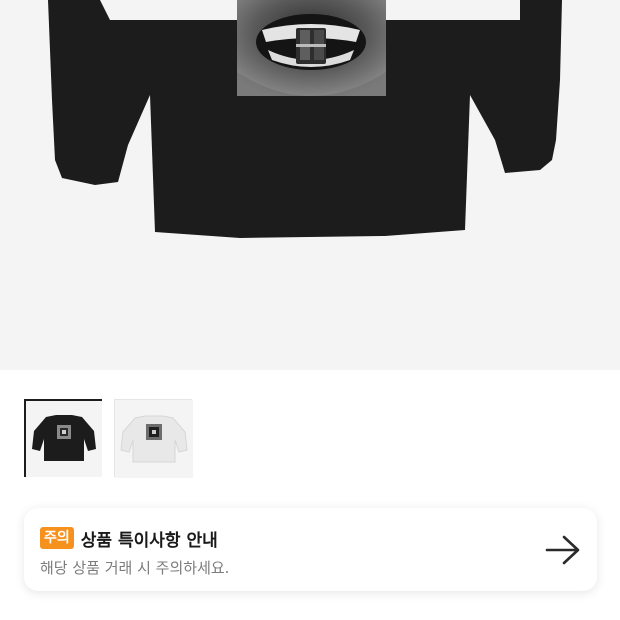 This screenshot has width=620, height=620. I want to click on product-notice-card: 주의 상품 특이사항 안내 해당 상품 거래 시 주의하세요., so click(310, 549).